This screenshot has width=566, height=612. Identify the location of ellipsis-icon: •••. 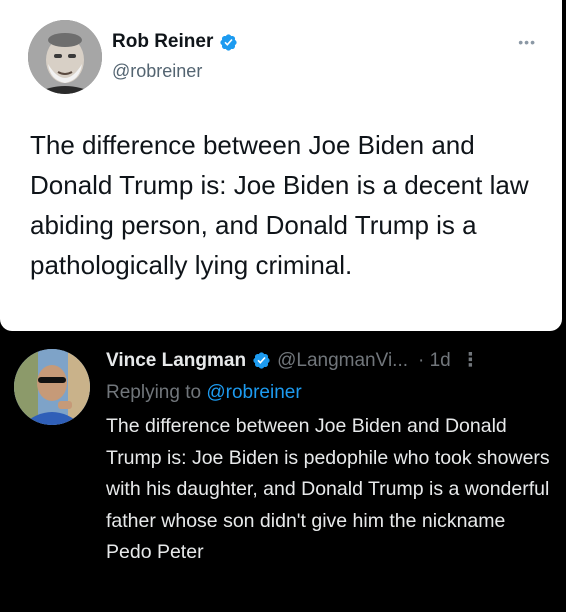
(527, 42).